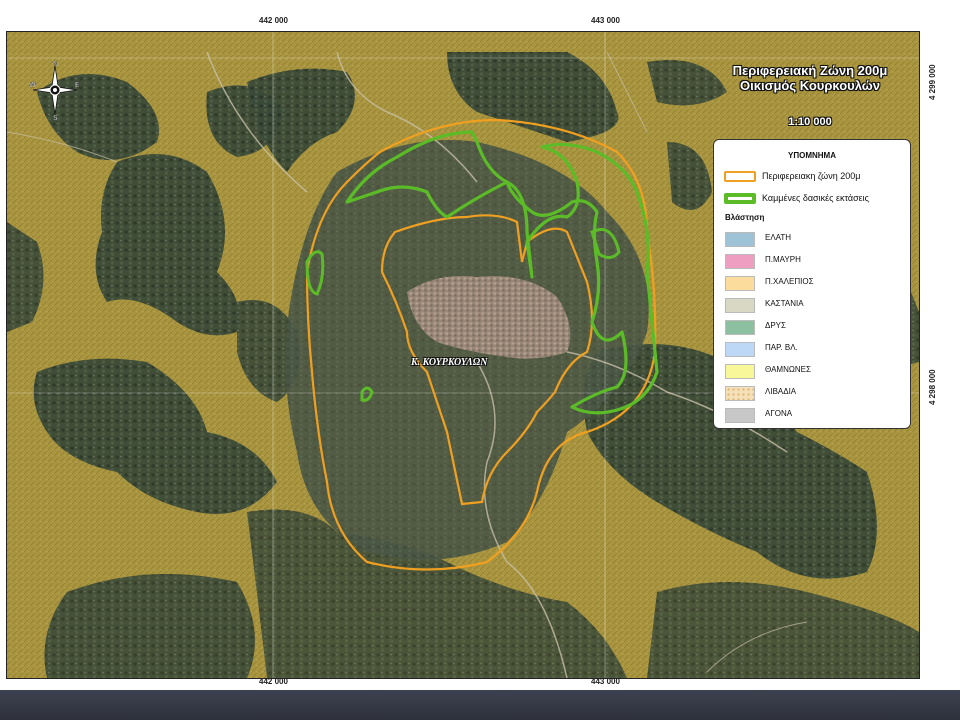 This screenshot has width=960, height=720. Describe the element at coordinates (779, 413) in the screenshot. I see `legend-label: ΑΓΟΝΑ` at that location.